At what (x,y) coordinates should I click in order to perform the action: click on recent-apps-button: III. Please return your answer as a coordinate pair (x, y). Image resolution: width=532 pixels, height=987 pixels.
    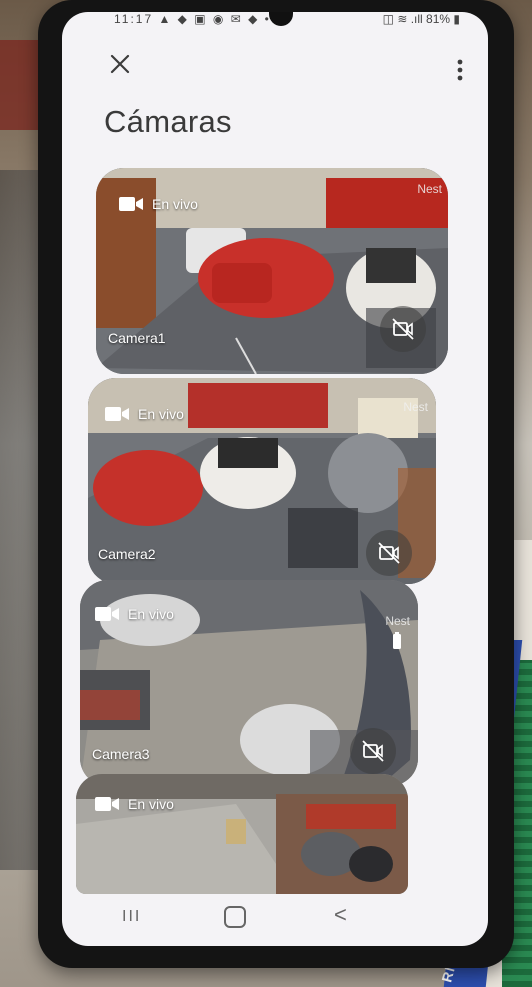
    Looking at the image, I should click on (131, 917).